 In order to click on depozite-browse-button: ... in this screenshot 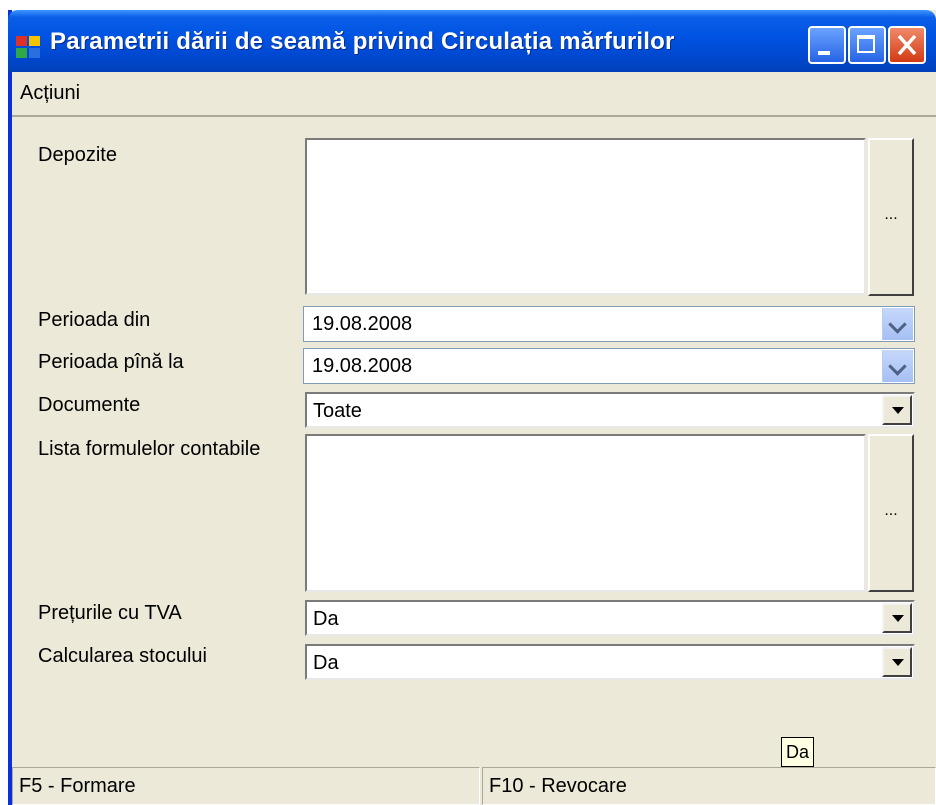, I will do `click(891, 217)`.